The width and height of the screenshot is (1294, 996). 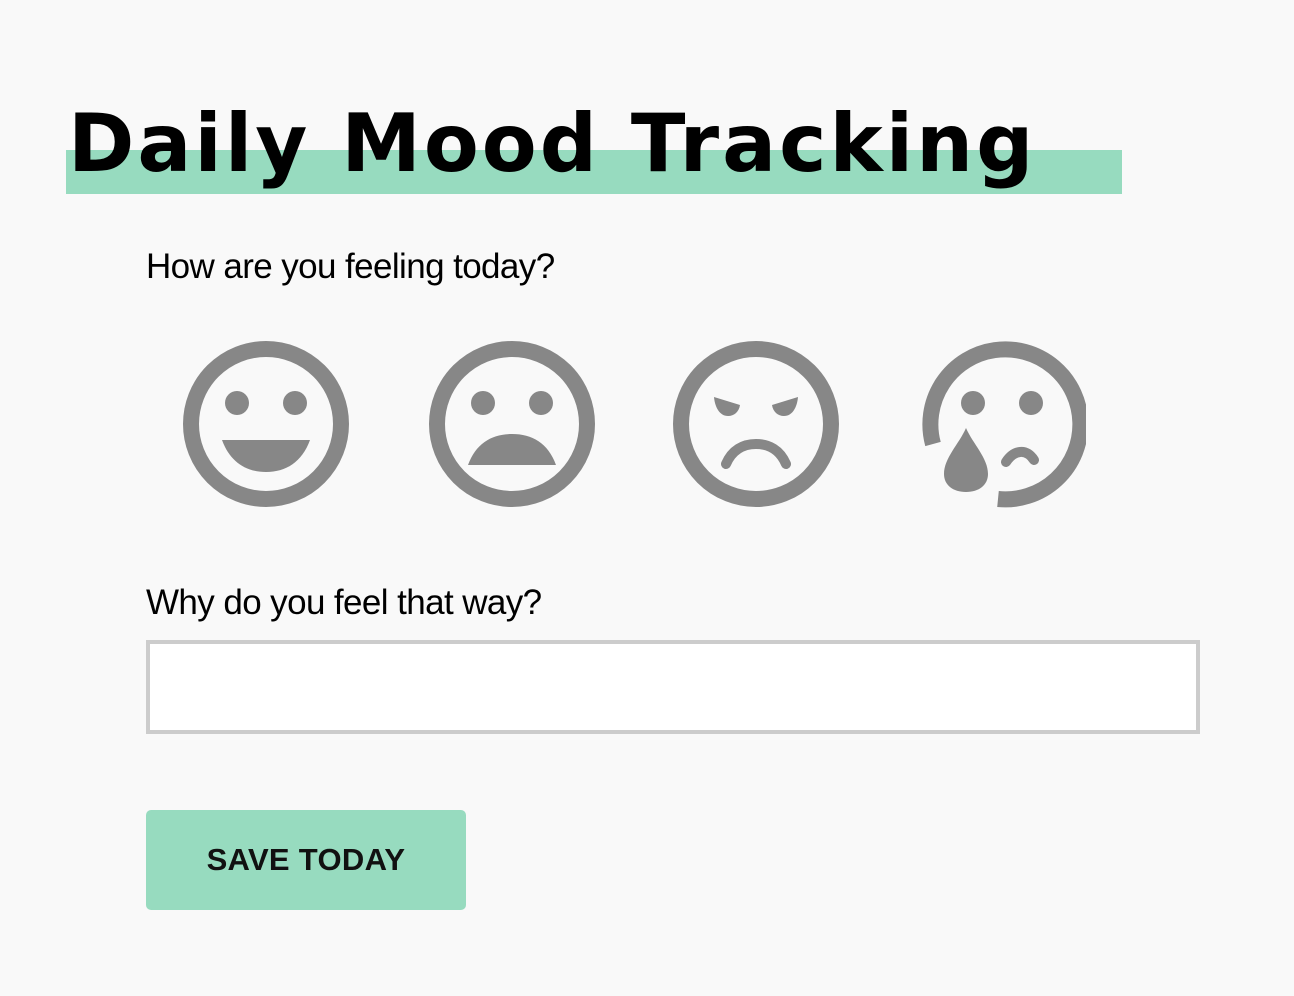 I want to click on mood-option-crying, so click(x=1002, y=424).